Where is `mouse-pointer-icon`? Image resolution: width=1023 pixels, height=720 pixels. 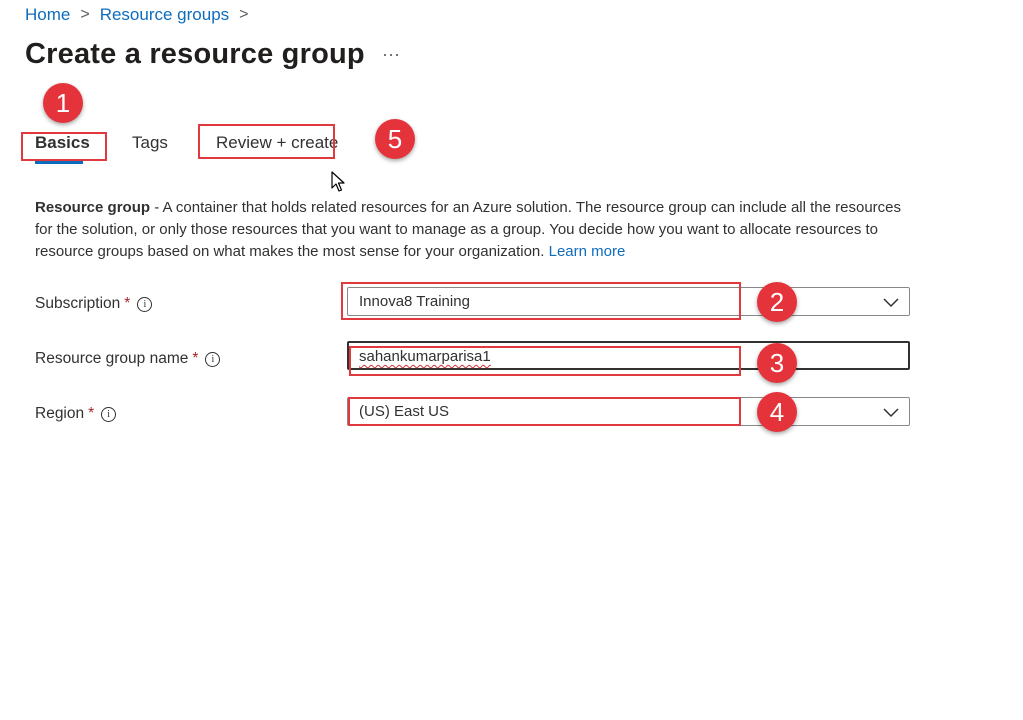
mouse-pointer-icon is located at coordinates (338, 181).